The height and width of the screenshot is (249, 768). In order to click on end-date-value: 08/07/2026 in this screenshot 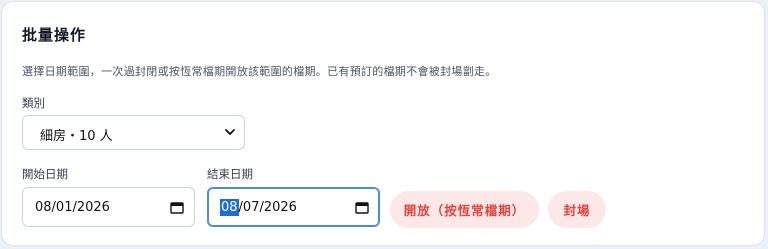, I will do `click(258, 207)`.